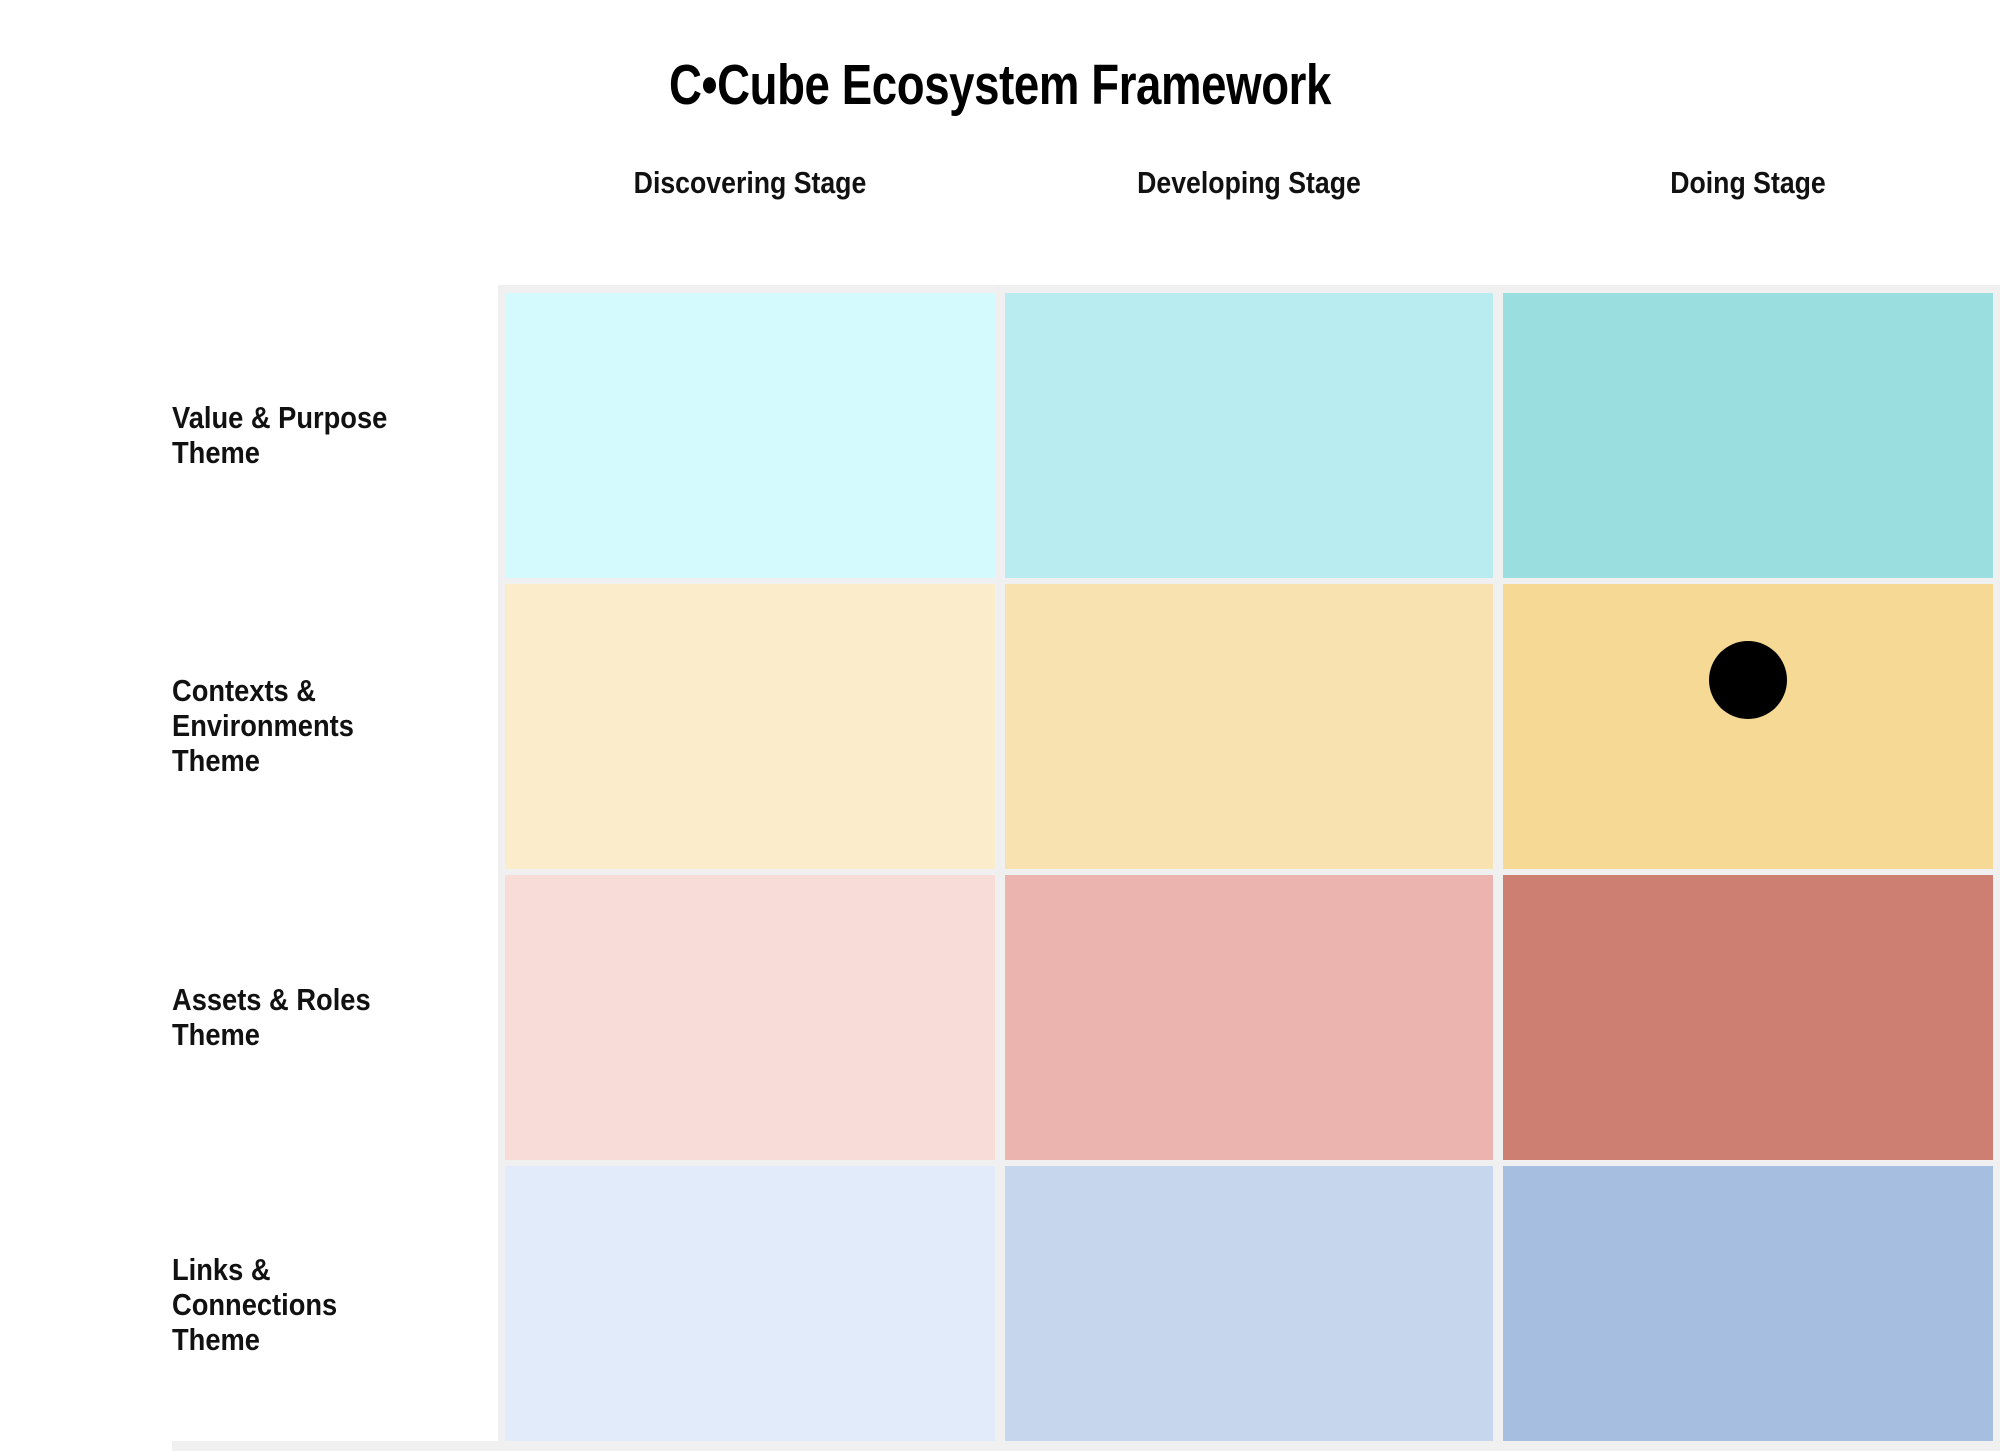 The height and width of the screenshot is (1451, 2000). I want to click on row-label-cell-assets-roles: Assets & Roles Theme, so click(249, 1017).